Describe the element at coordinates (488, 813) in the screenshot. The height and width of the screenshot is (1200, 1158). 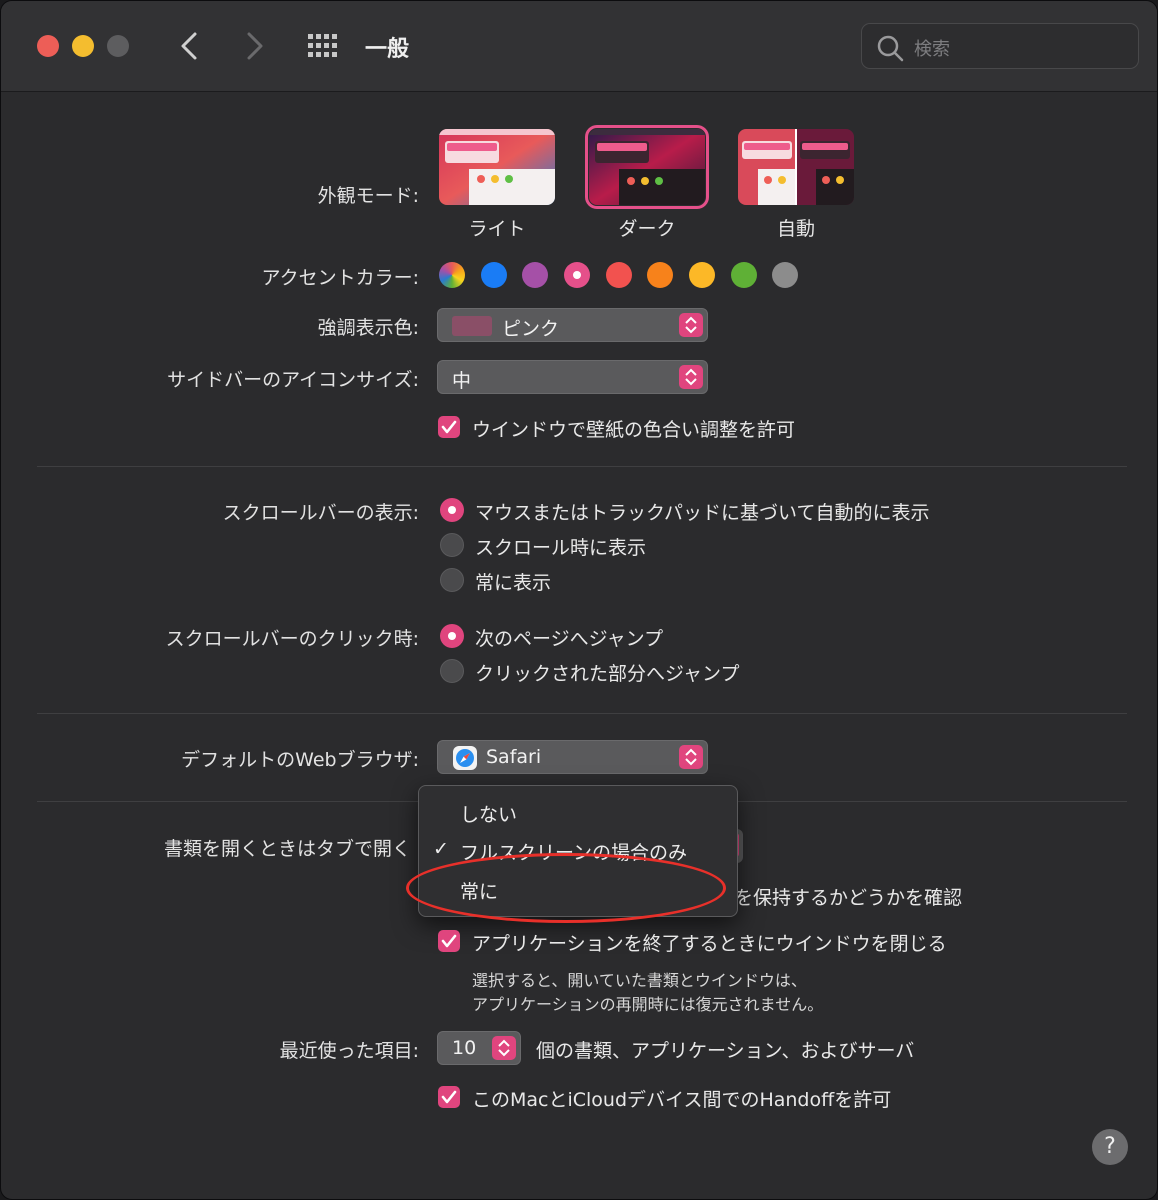
I see `menu-item-never: しない` at that location.